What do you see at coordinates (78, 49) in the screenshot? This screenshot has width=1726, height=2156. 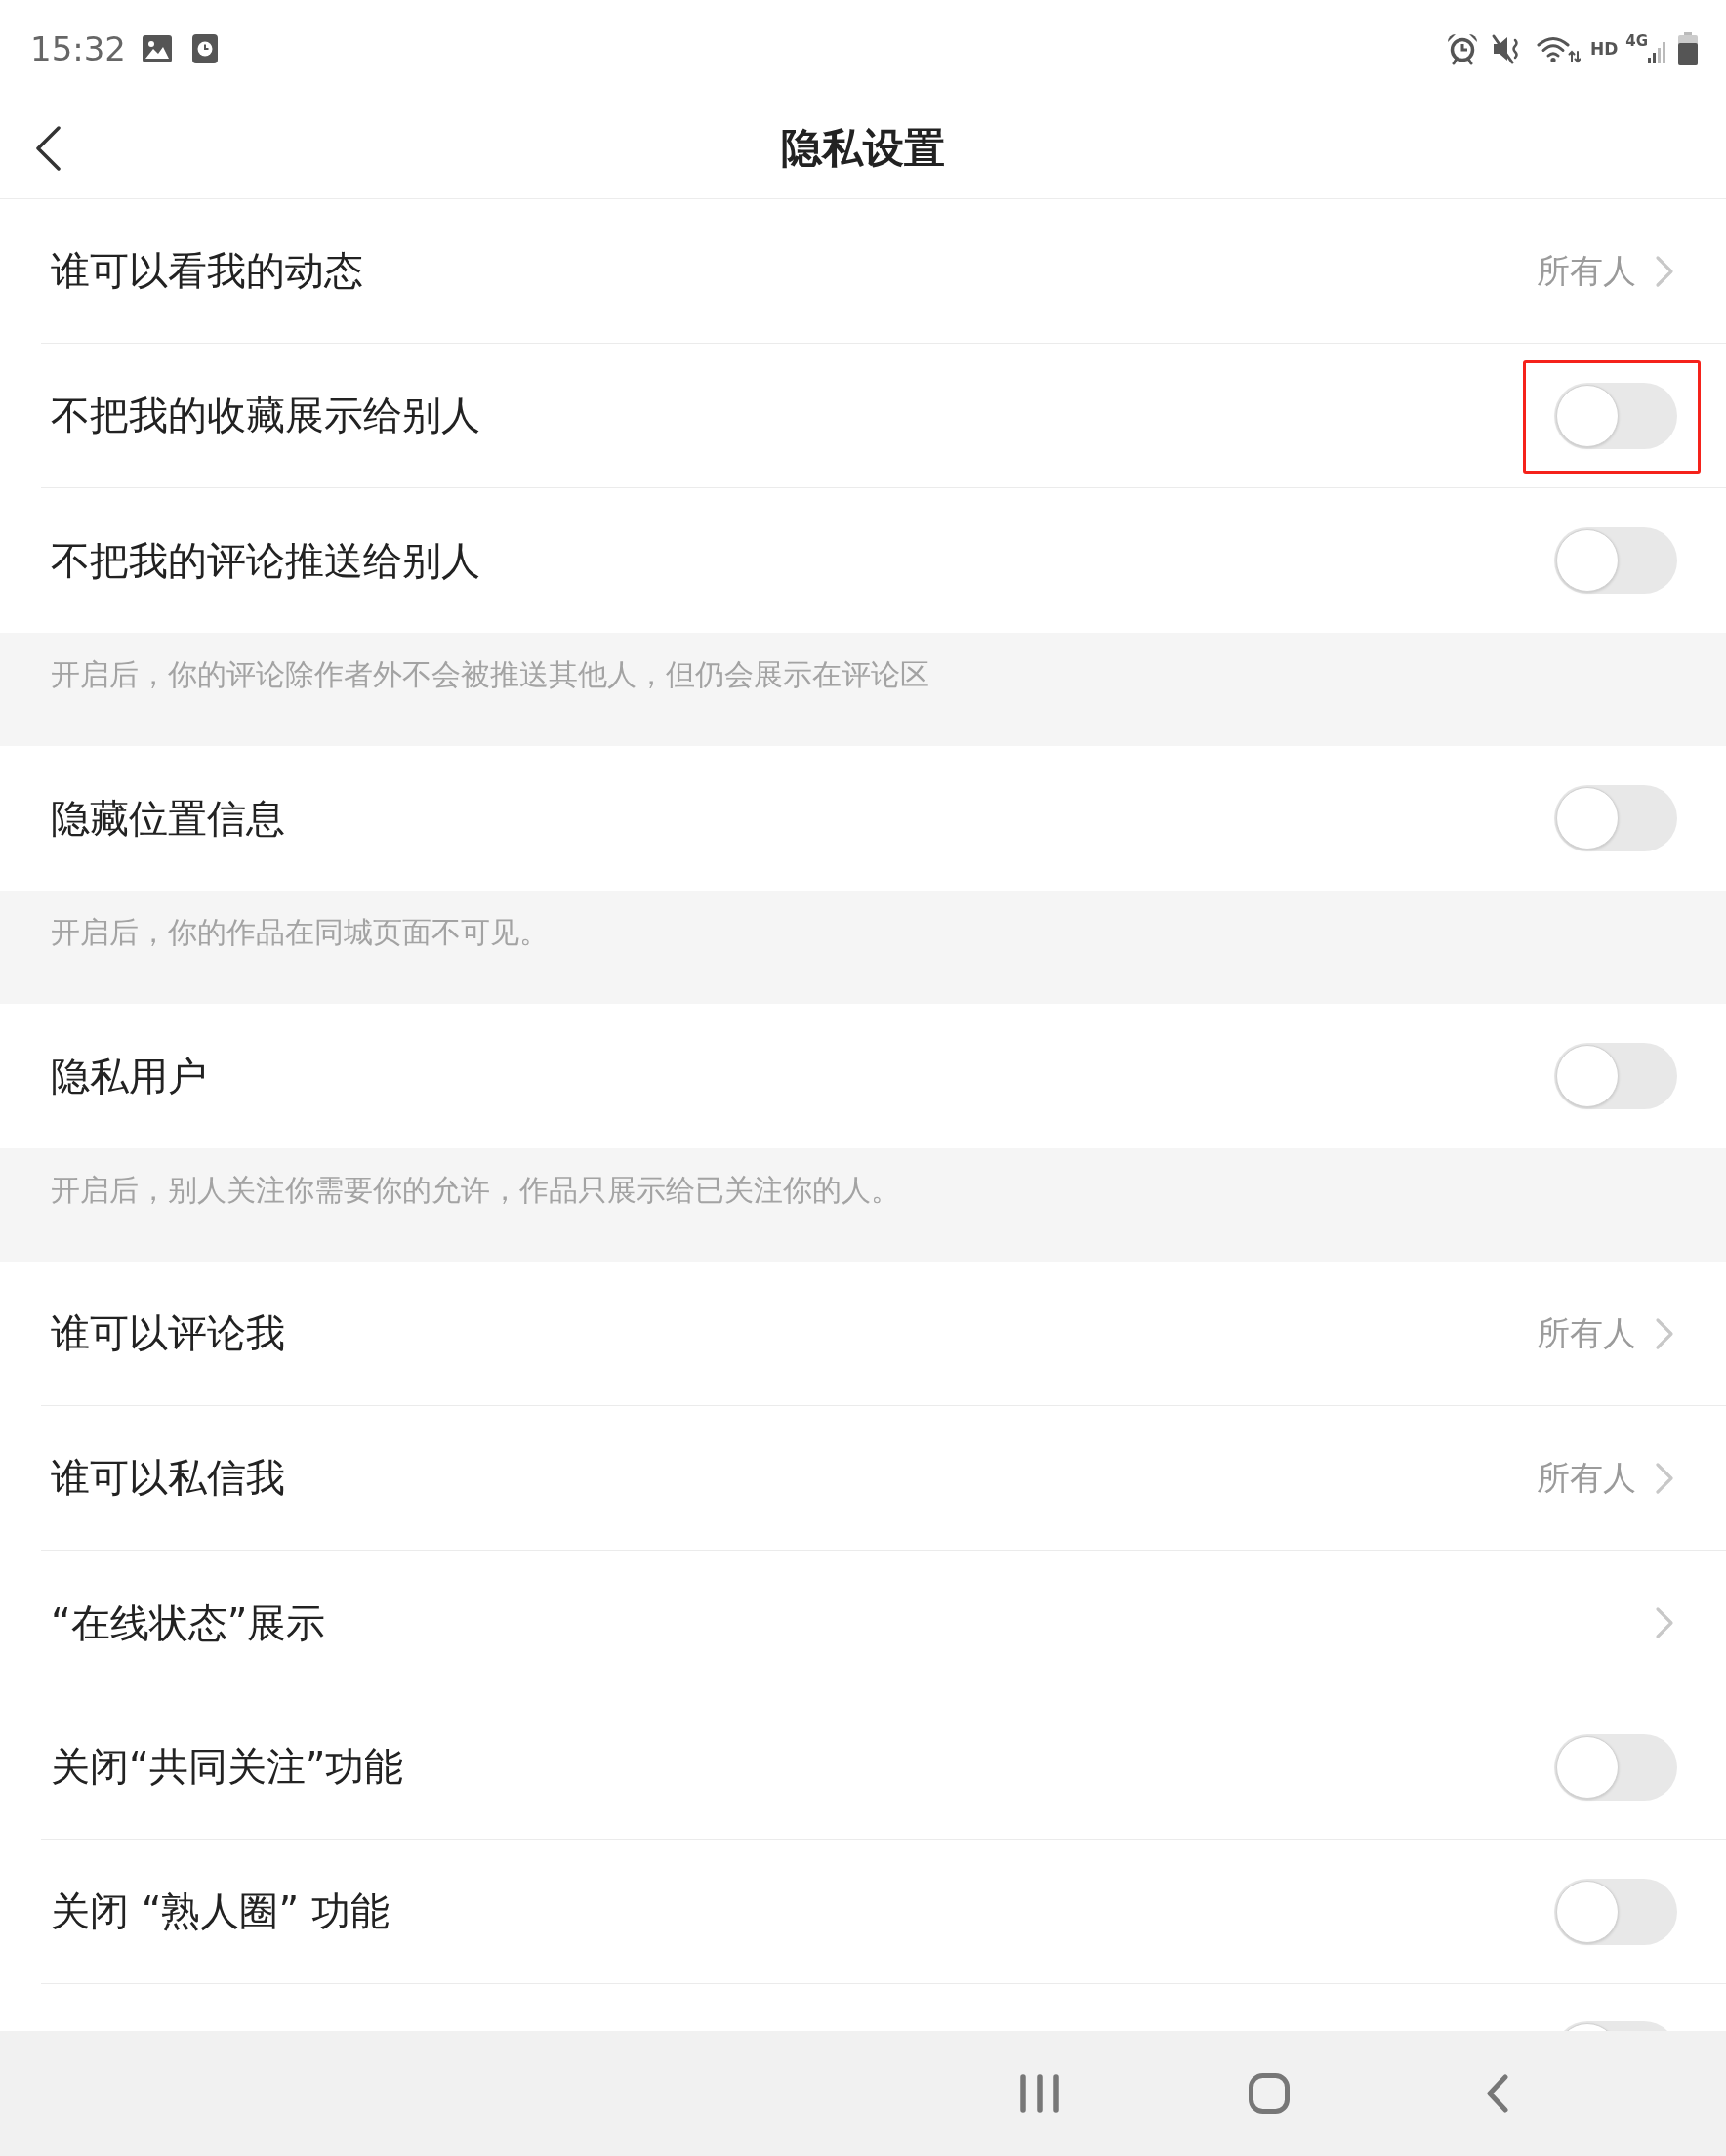 I see `status-time: 15:32` at bounding box center [78, 49].